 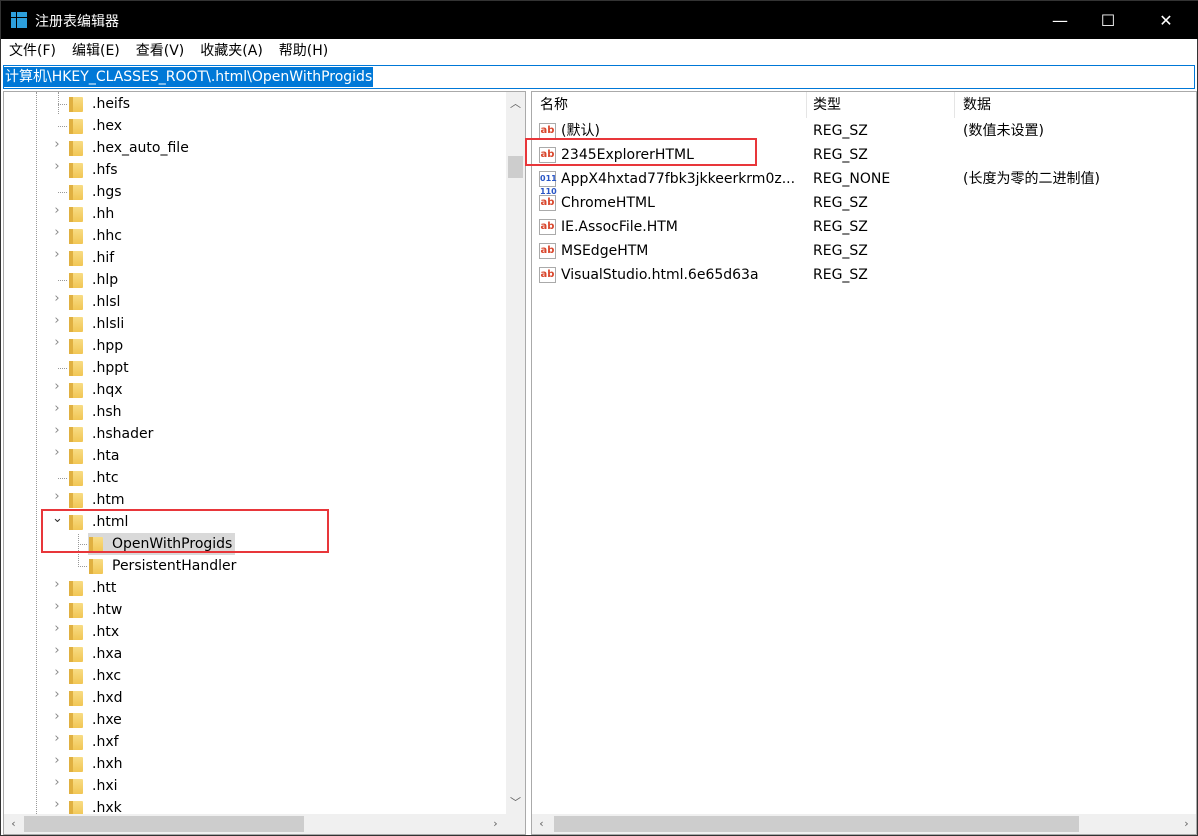 I want to click on column-header-type: 类型, so click(x=880, y=105).